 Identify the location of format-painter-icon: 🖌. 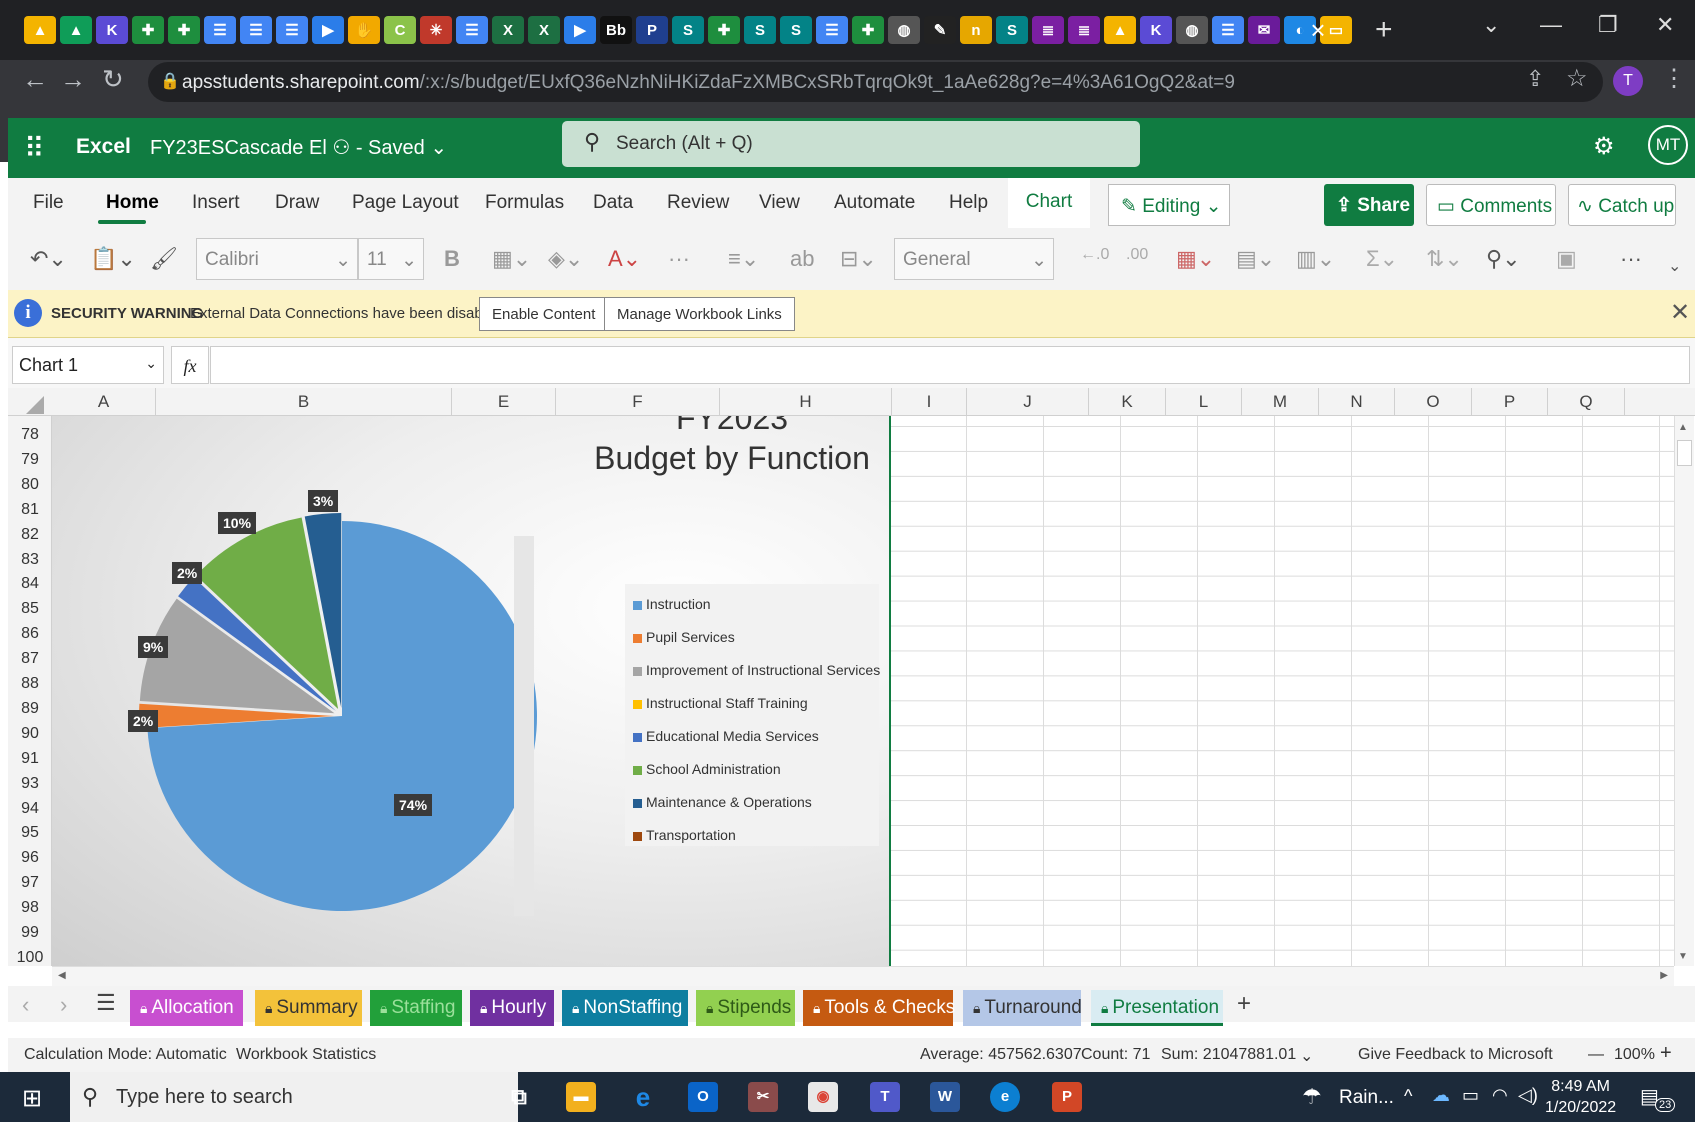
(164, 259).